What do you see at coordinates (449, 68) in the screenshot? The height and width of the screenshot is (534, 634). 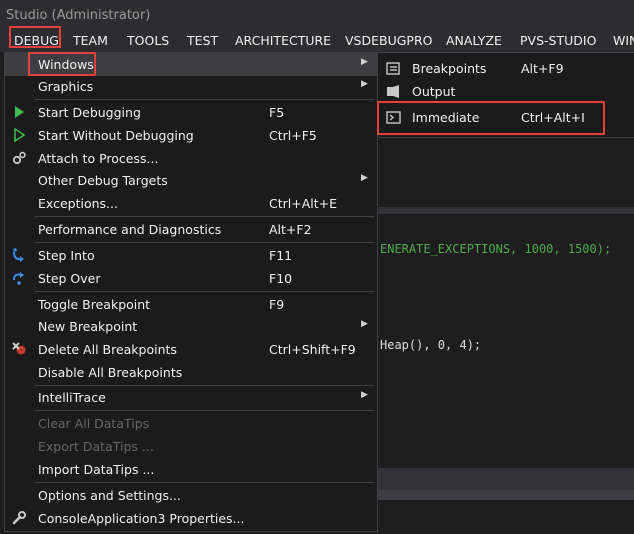 I see `submenu-item-label: Breakpoints` at bounding box center [449, 68].